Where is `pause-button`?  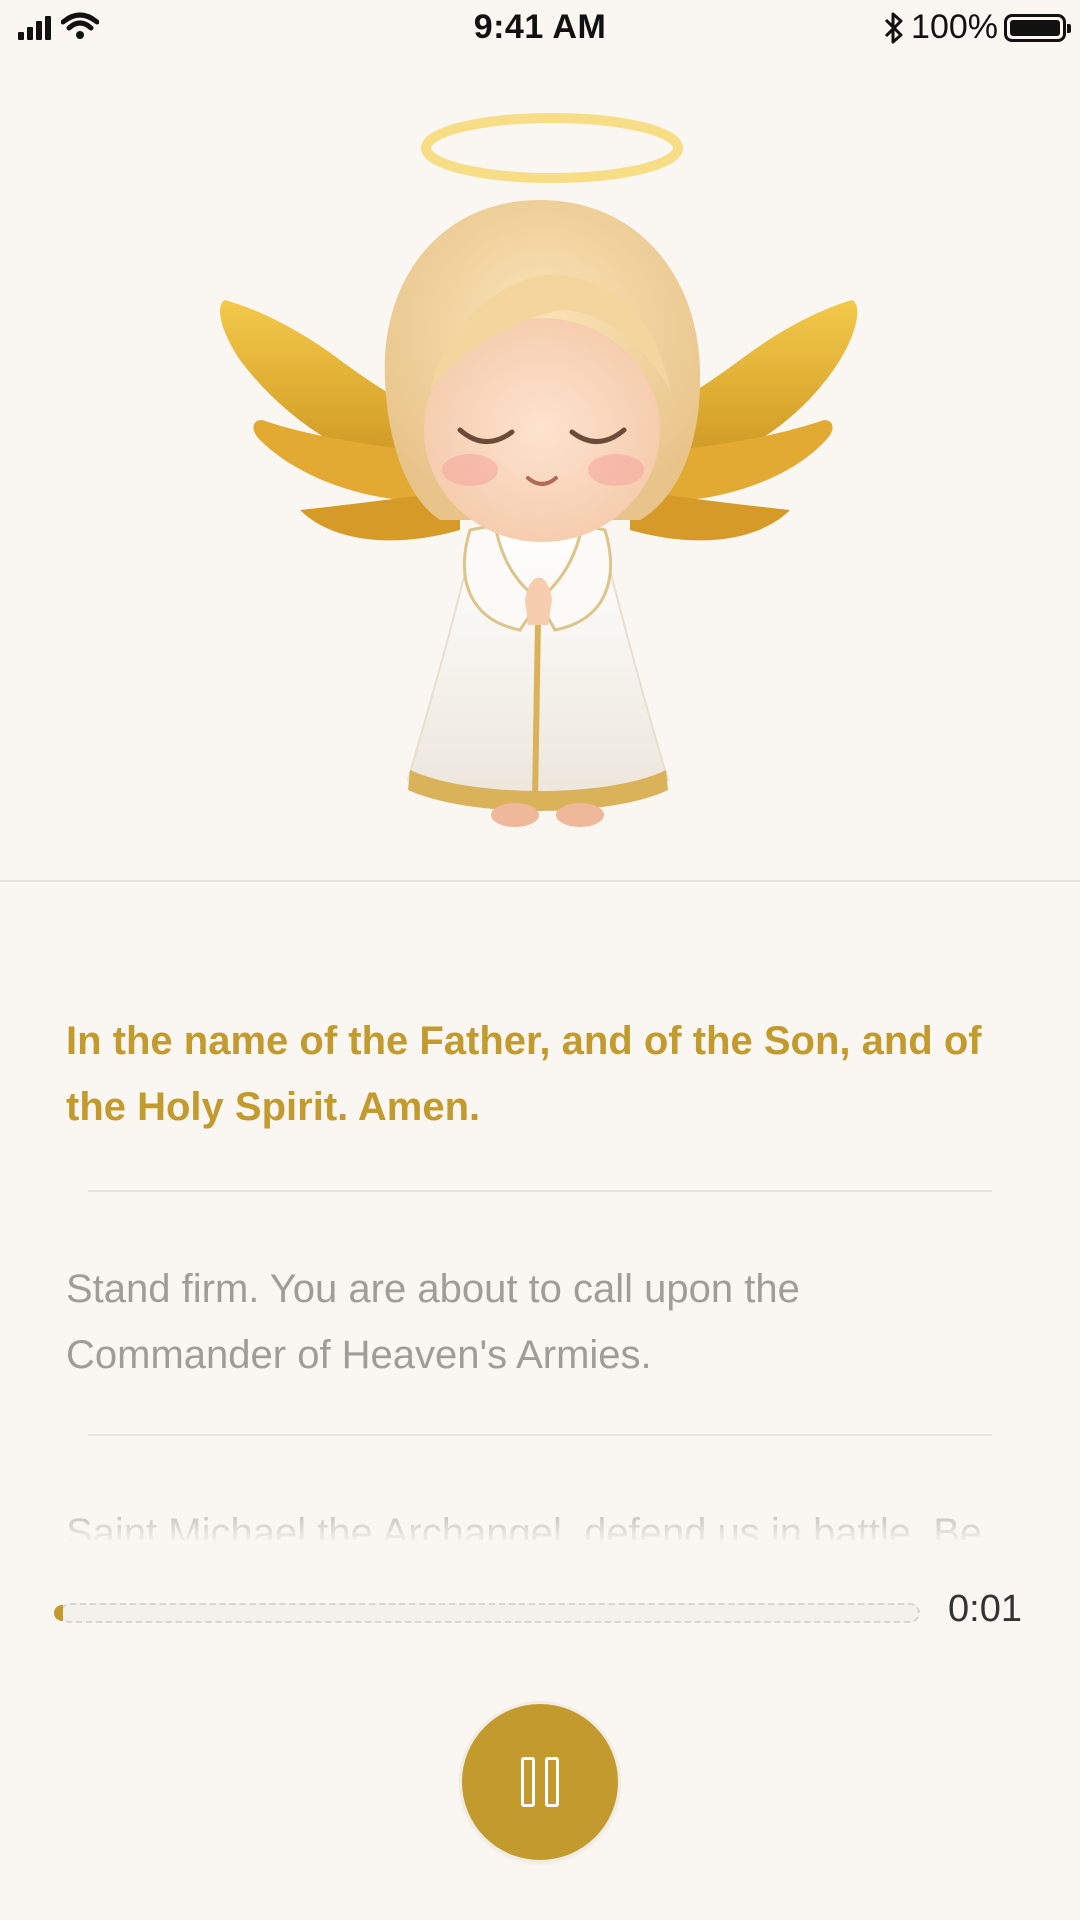 pause-button is located at coordinates (540, 1782).